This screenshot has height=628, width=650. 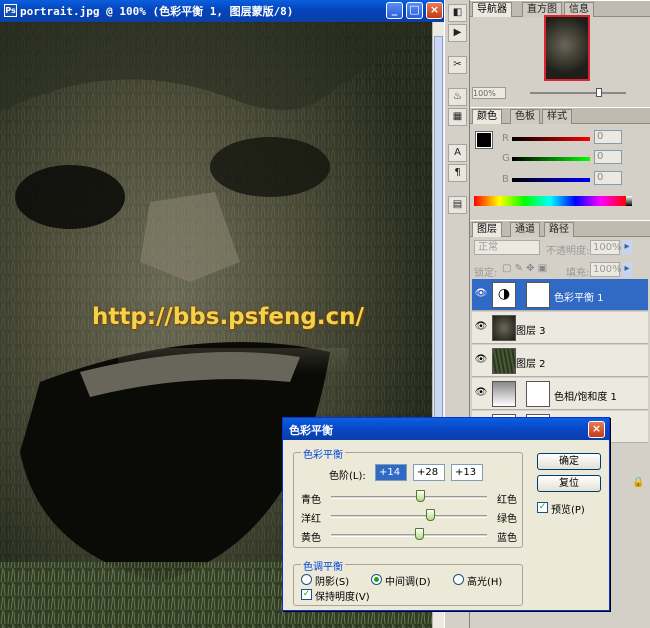 I want to click on actions-icon: ▶, so click(x=457, y=33).